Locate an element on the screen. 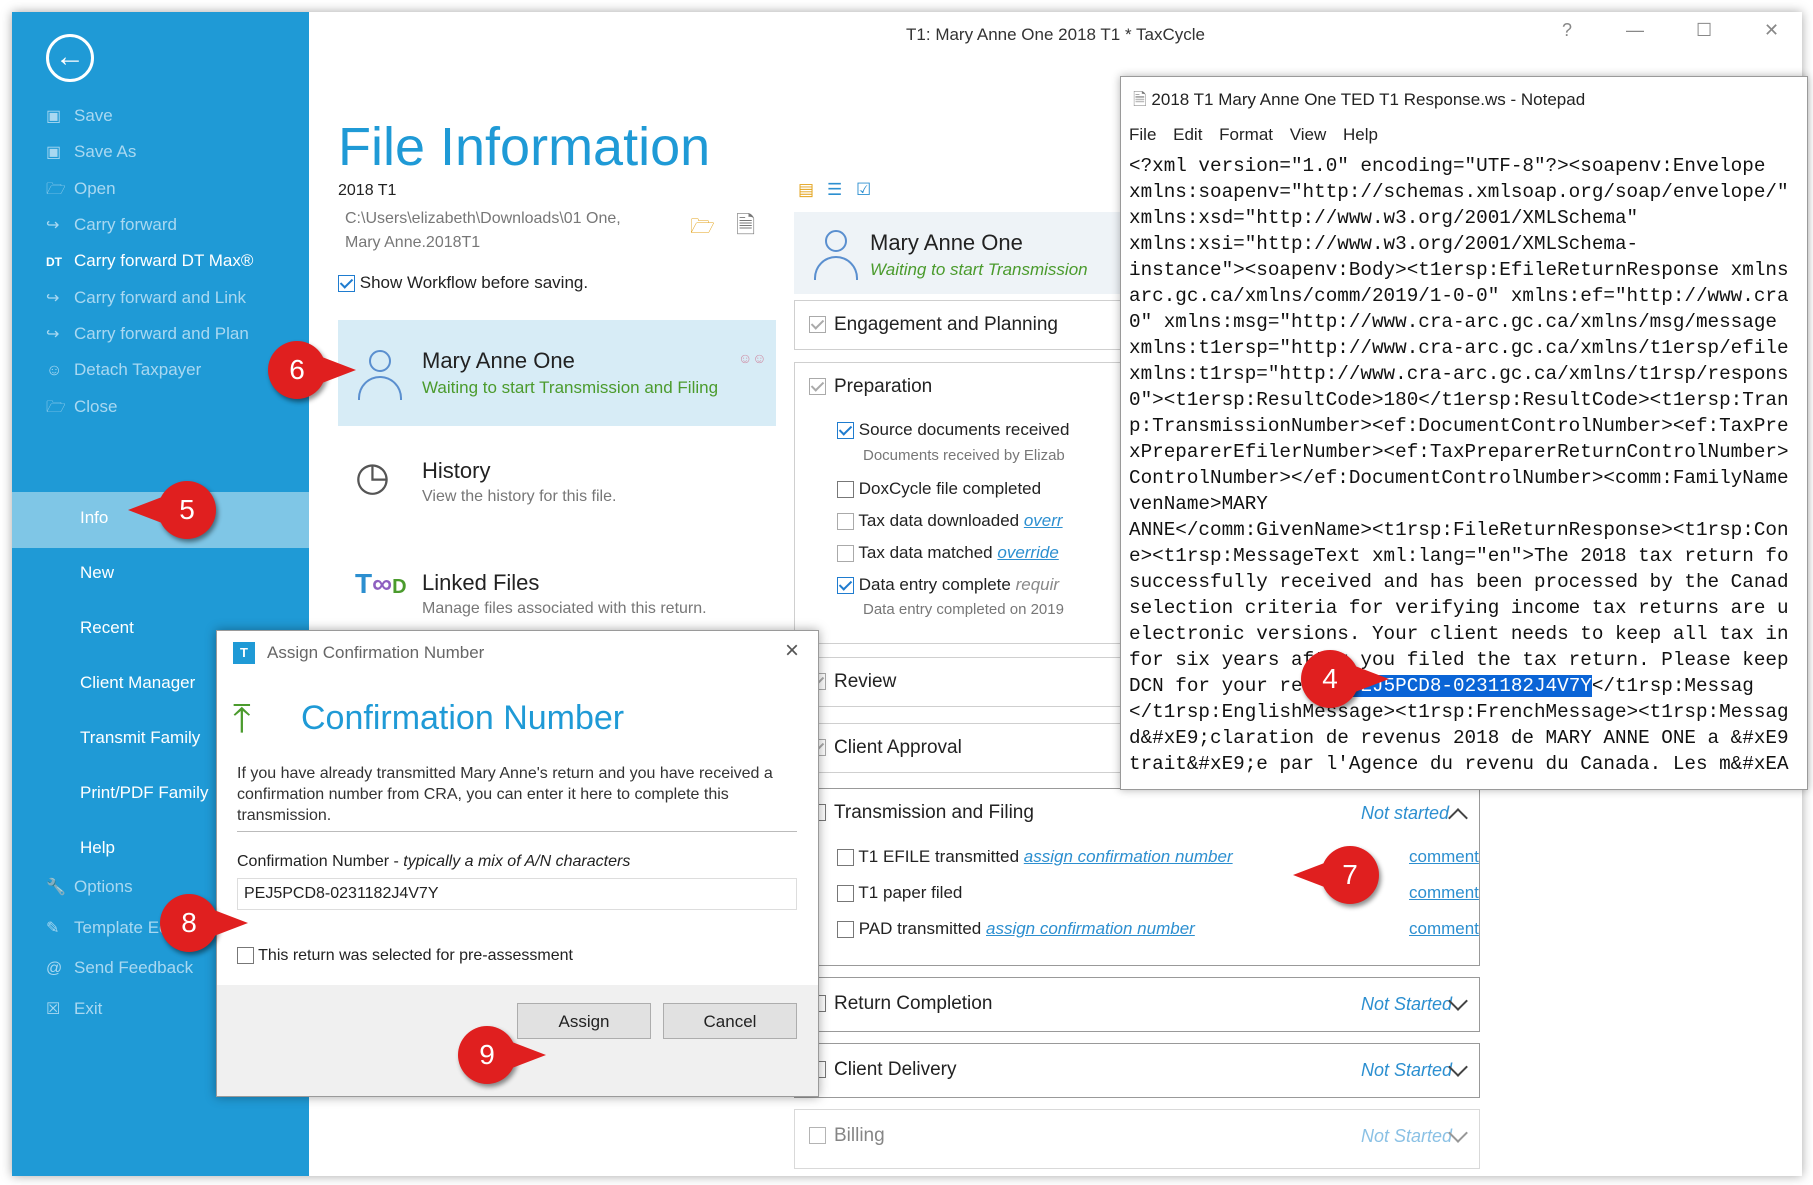 This screenshot has height=1185, width=1813. menu-help: Help is located at coordinates (1360, 134).